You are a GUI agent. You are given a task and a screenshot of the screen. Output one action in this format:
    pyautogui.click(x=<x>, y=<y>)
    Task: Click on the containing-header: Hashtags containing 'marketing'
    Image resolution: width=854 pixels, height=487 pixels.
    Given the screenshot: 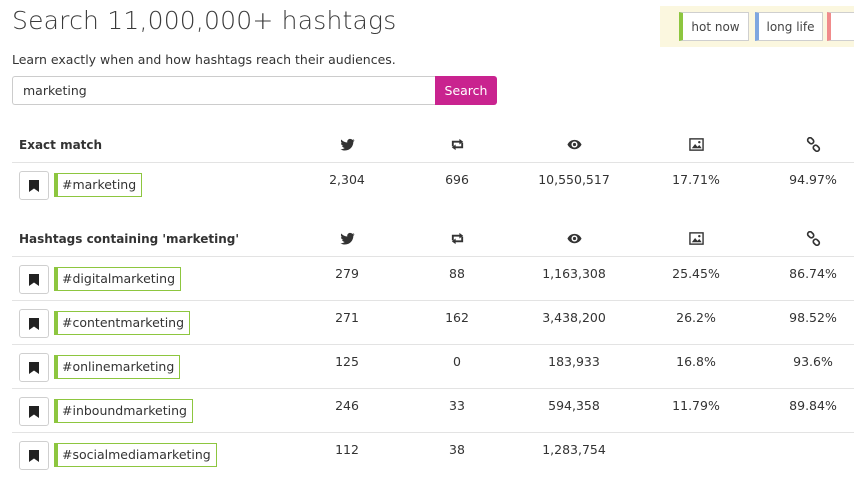 What is the action you would take?
    pyautogui.click(x=433, y=239)
    